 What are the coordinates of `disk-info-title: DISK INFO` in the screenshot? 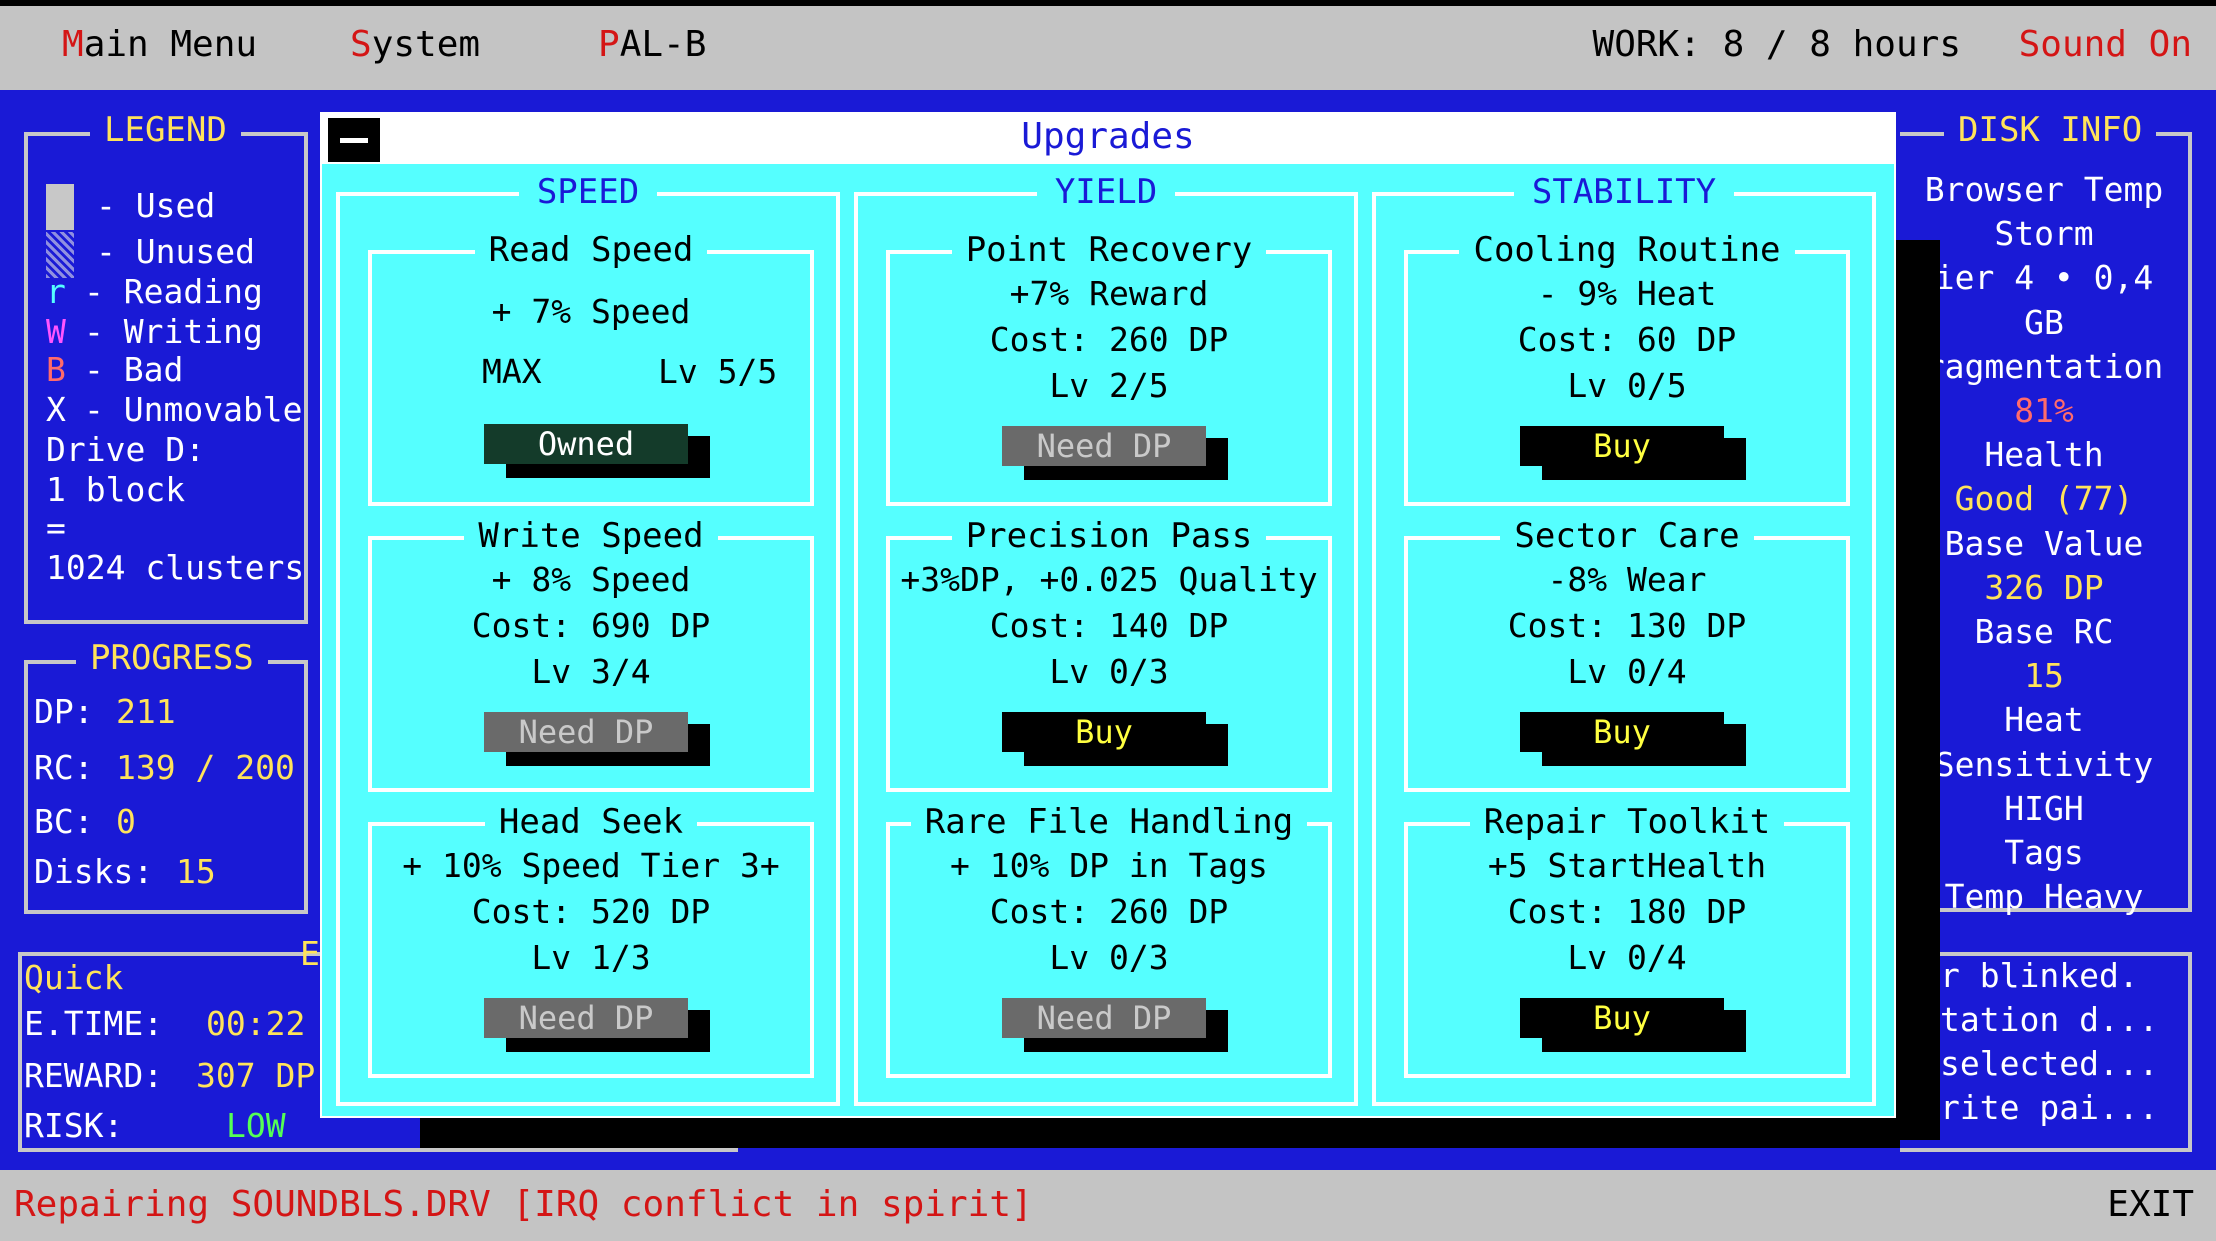 It's located at (2050, 130).